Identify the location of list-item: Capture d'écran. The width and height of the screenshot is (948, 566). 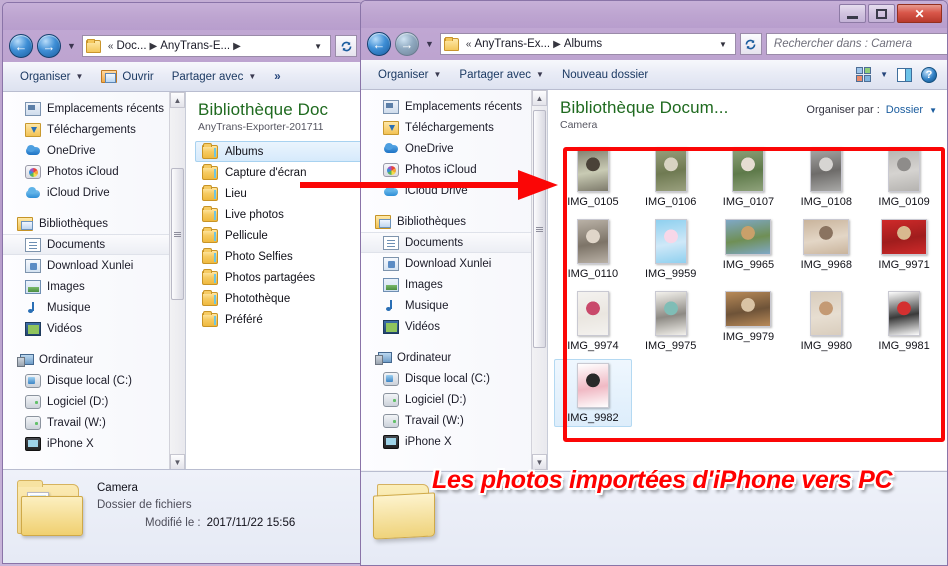
(279, 172).